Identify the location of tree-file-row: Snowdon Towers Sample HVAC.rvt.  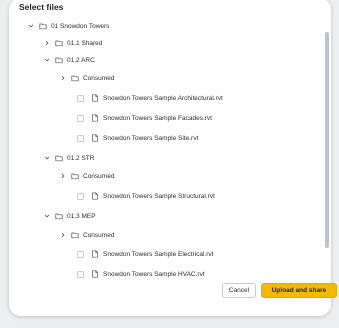
(198, 274).